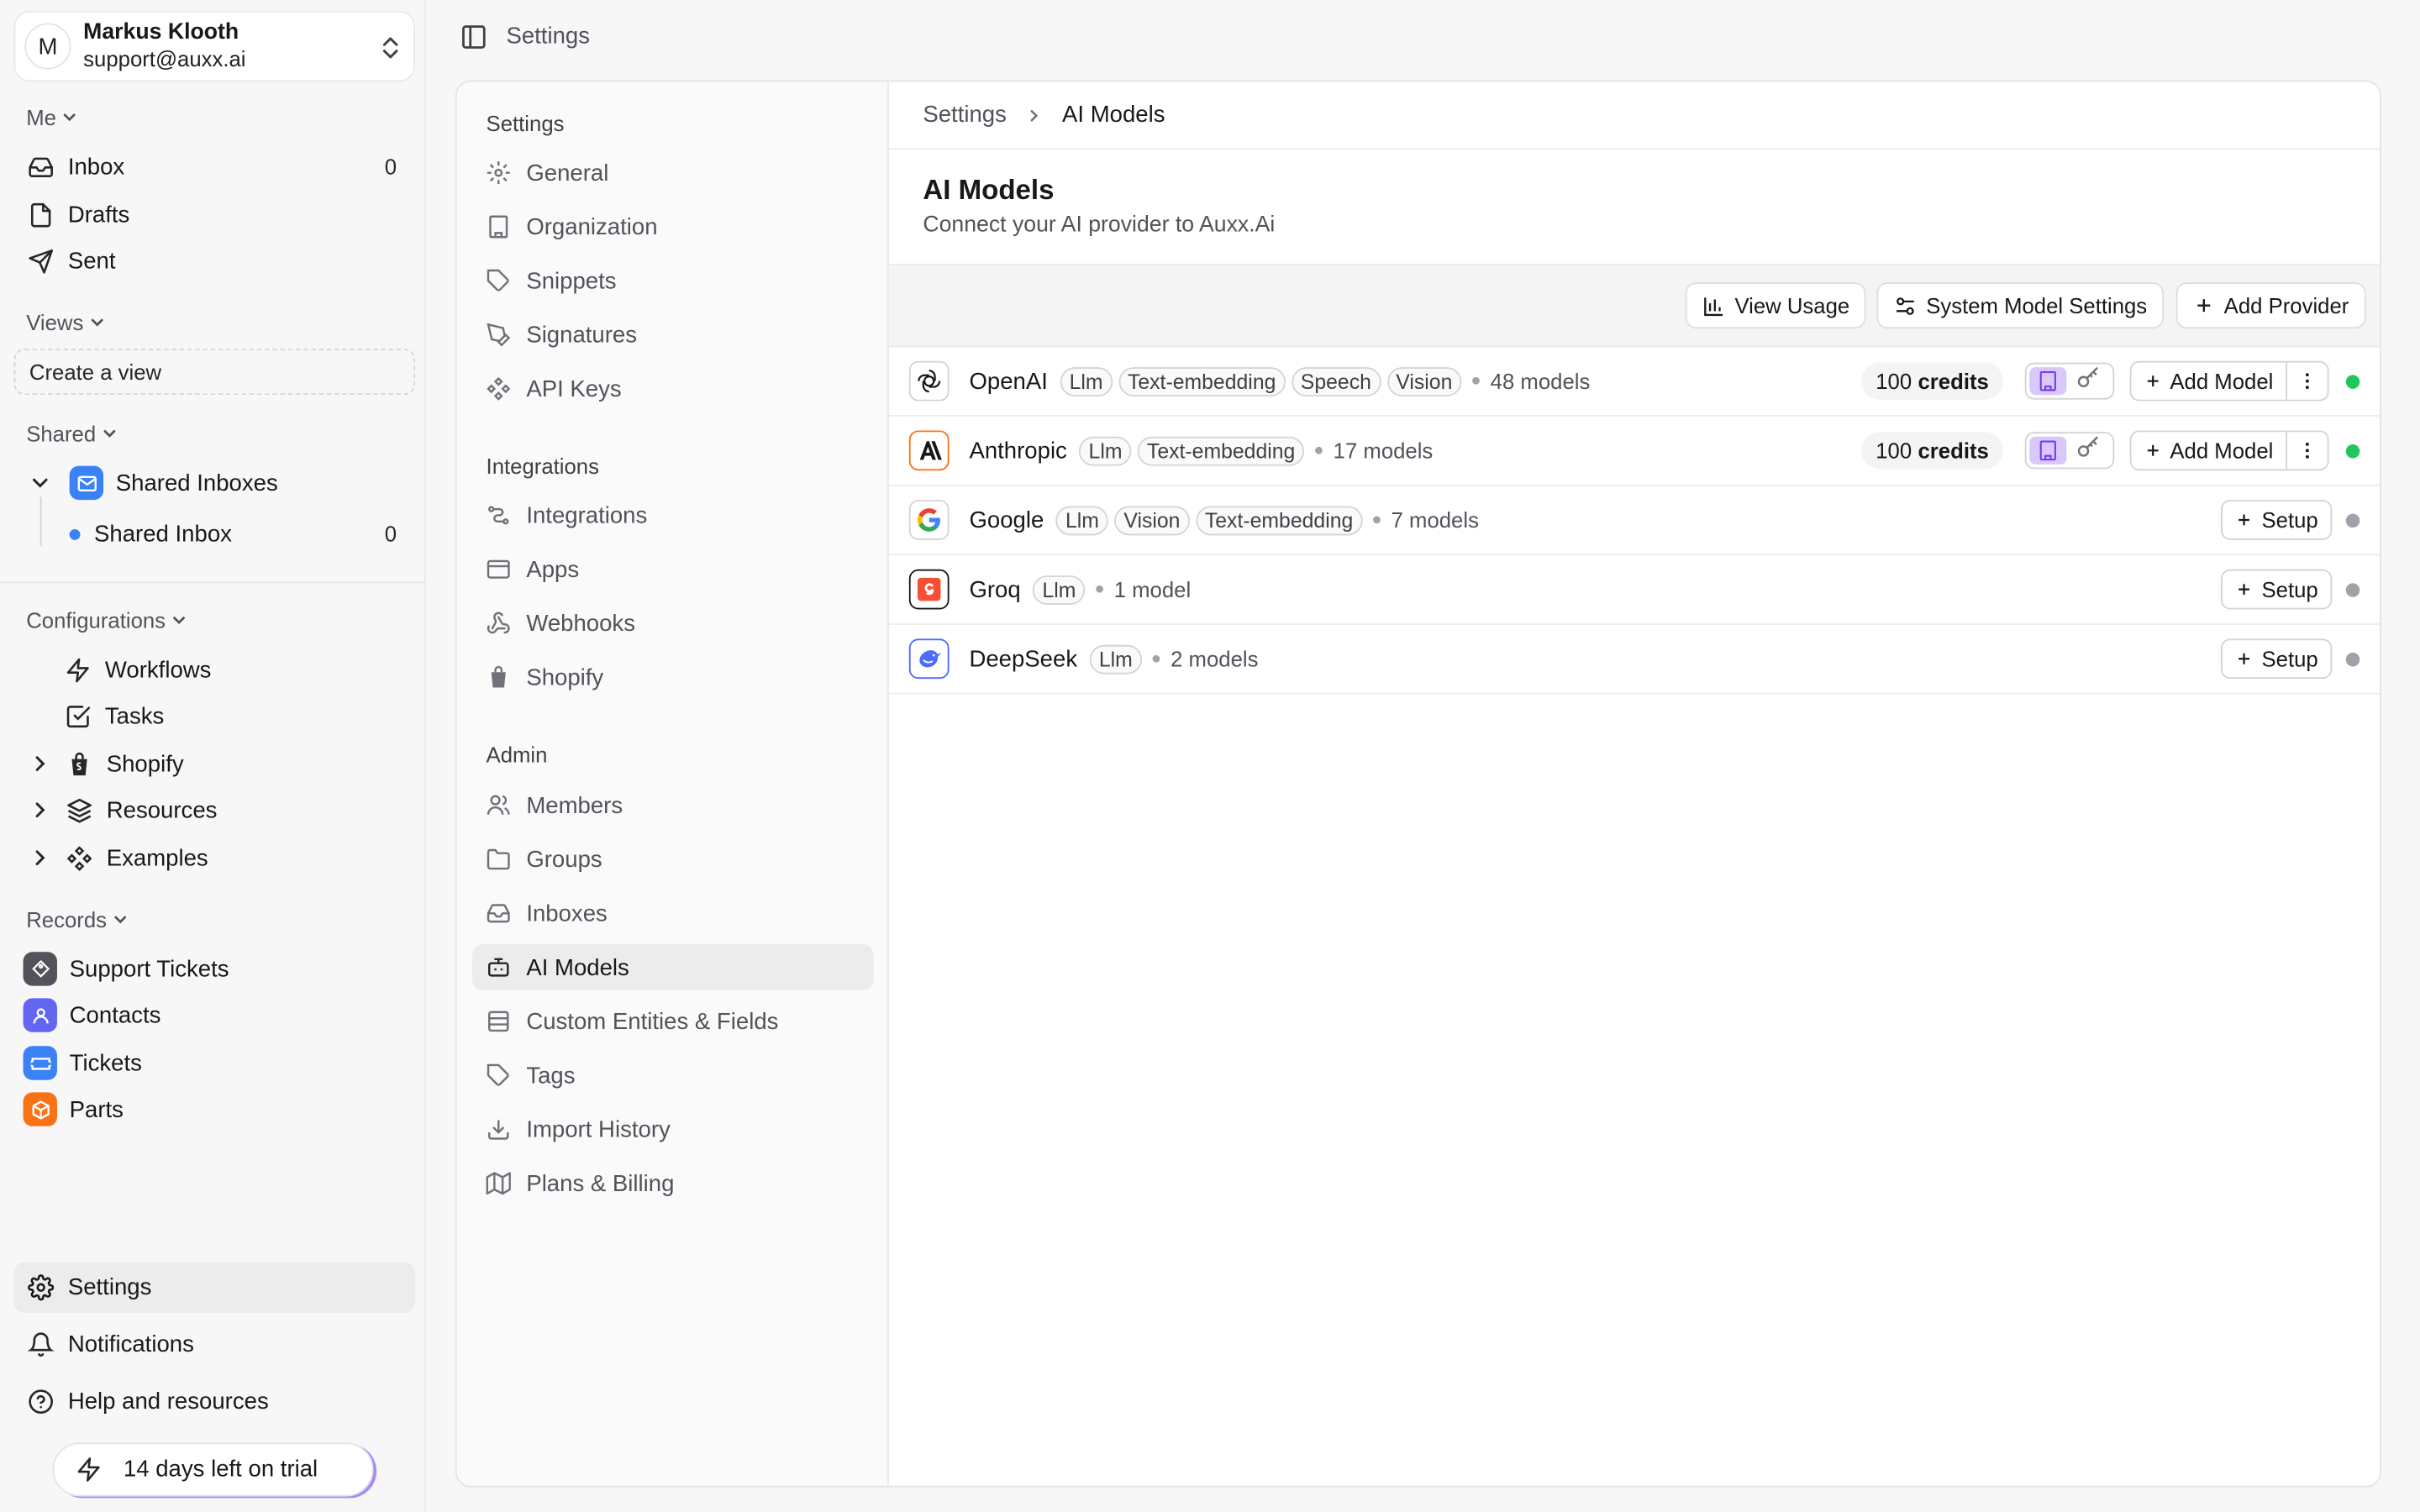 Image resolution: width=2420 pixels, height=1512 pixels. What do you see at coordinates (565, 677) in the screenshot?
I see `settings-nav-label: Shopify` at bounding box center [565, 677].